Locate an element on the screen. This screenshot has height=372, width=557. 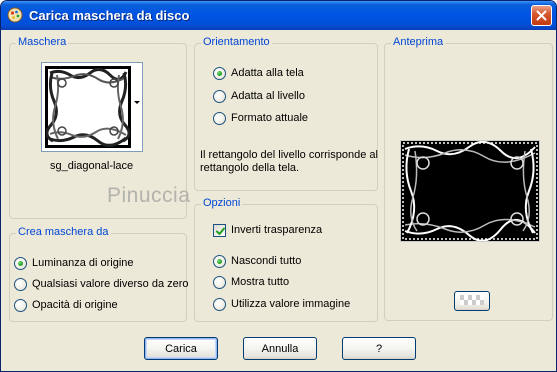
orientation-group-label: Orientamento is located at coordinates (236, 42).